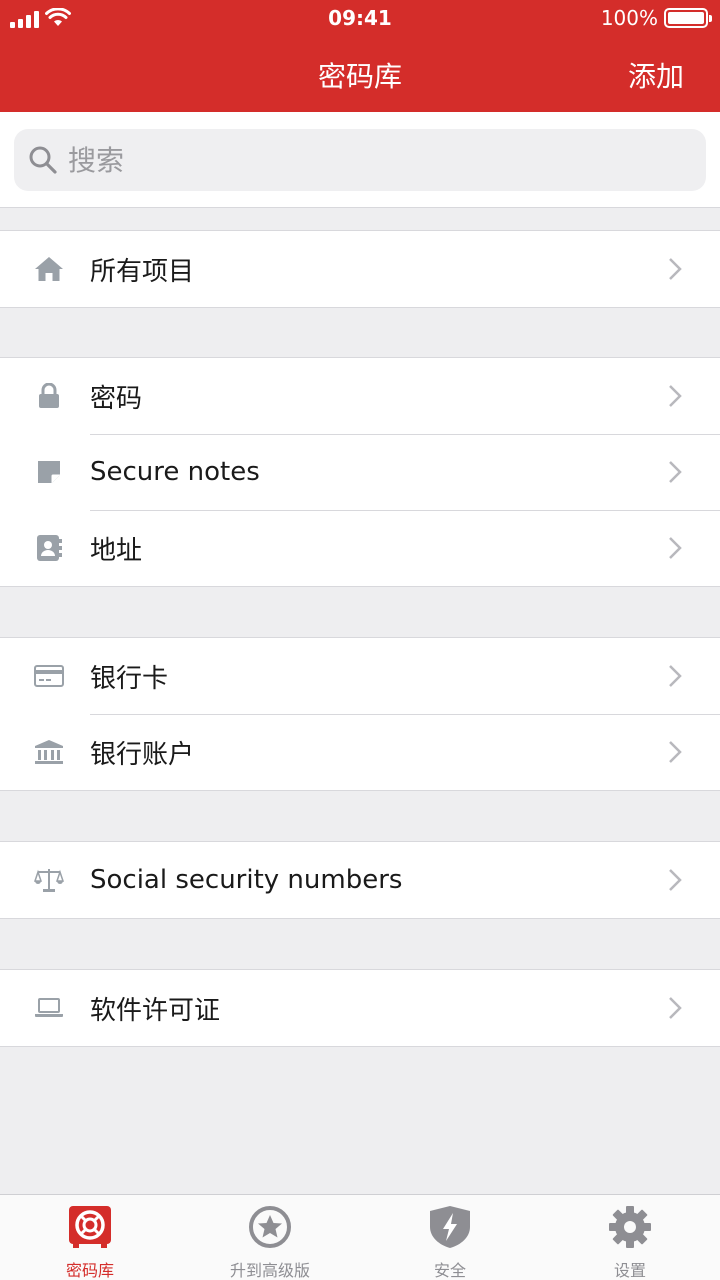  I want to click on category-row-software-licenses: 软件许可证, so click(360, 1008).